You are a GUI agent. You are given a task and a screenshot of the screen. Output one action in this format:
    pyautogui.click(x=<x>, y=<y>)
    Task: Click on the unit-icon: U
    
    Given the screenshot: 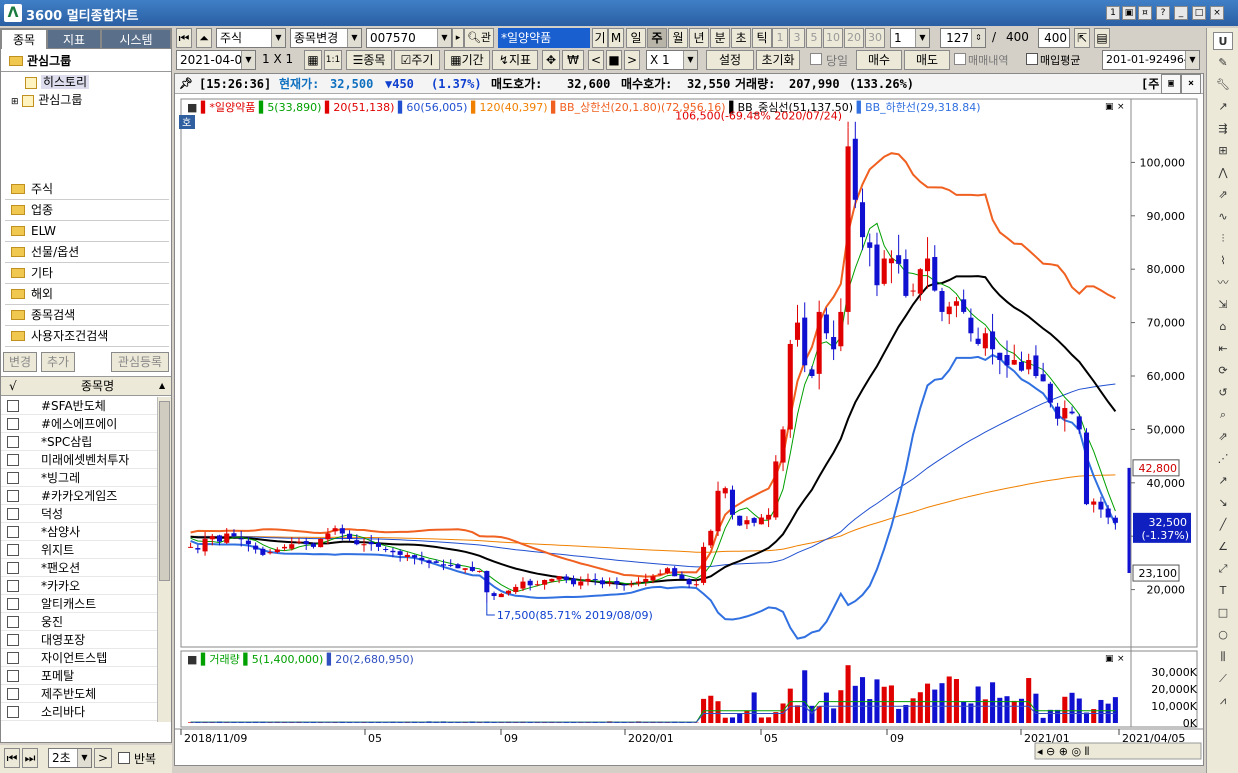 What is the action you would take?
    pyautogui.click(x=1223, y=41)
    